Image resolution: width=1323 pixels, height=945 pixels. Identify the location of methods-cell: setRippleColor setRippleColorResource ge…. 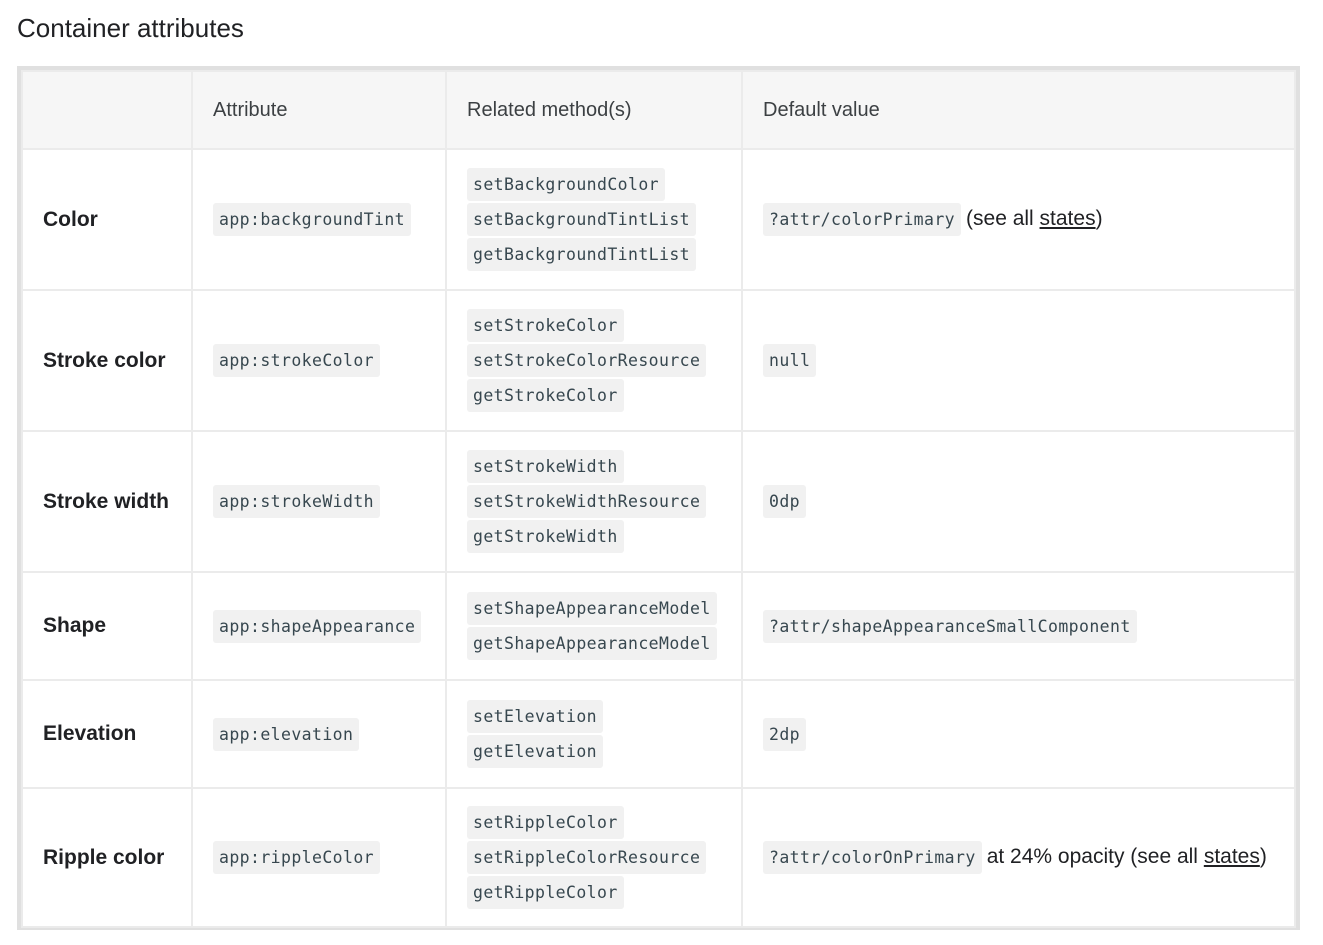
(594, 857).